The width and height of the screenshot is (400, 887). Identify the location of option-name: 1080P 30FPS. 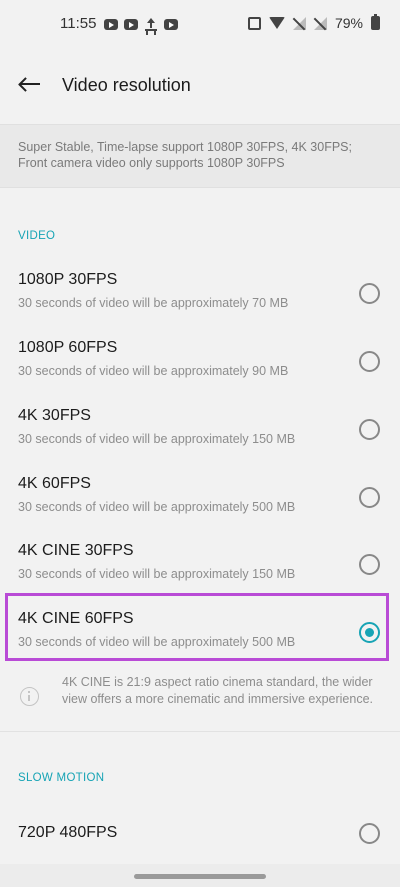
(68, 279).